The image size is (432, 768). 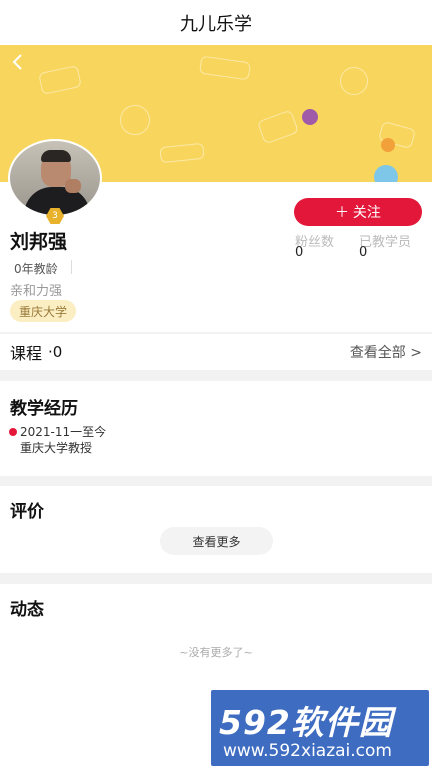 I want to click on stat-followers-value: 0, so click(x=299, y=252).